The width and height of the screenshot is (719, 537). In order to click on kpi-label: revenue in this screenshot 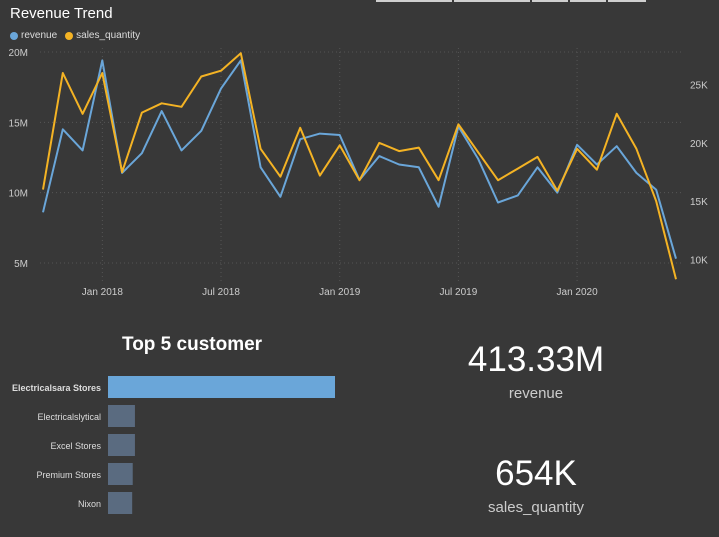, I will do `click(536, 393)`.